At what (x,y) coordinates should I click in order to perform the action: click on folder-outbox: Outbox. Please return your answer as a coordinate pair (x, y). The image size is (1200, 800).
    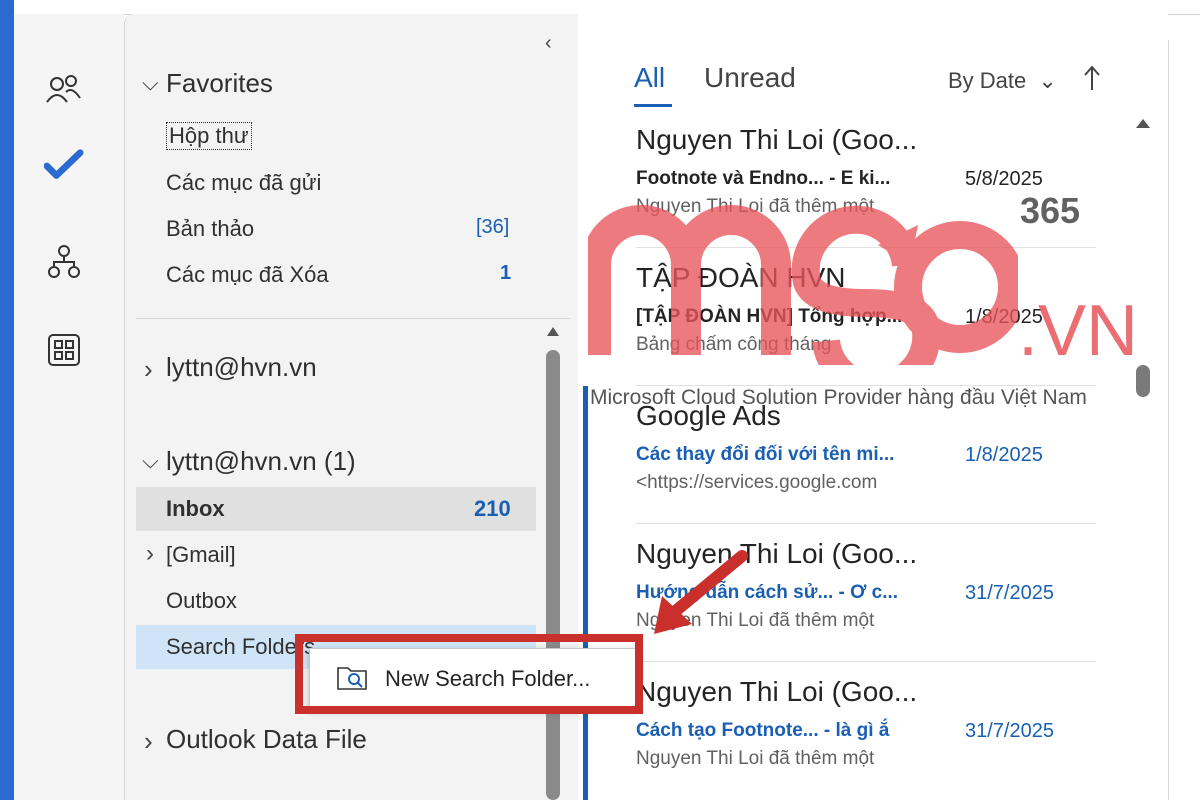
    Looking at the image, I should click on (201, 601).